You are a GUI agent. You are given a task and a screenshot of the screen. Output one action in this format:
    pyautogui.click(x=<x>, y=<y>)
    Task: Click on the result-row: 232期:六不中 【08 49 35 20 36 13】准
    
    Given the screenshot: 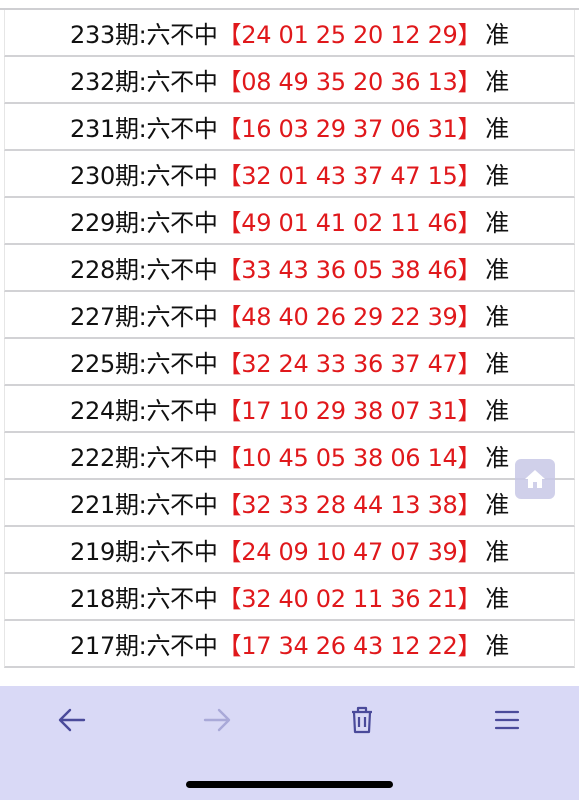 What is the action you would take?
    pyautogui.click(x=289, y=80)
    